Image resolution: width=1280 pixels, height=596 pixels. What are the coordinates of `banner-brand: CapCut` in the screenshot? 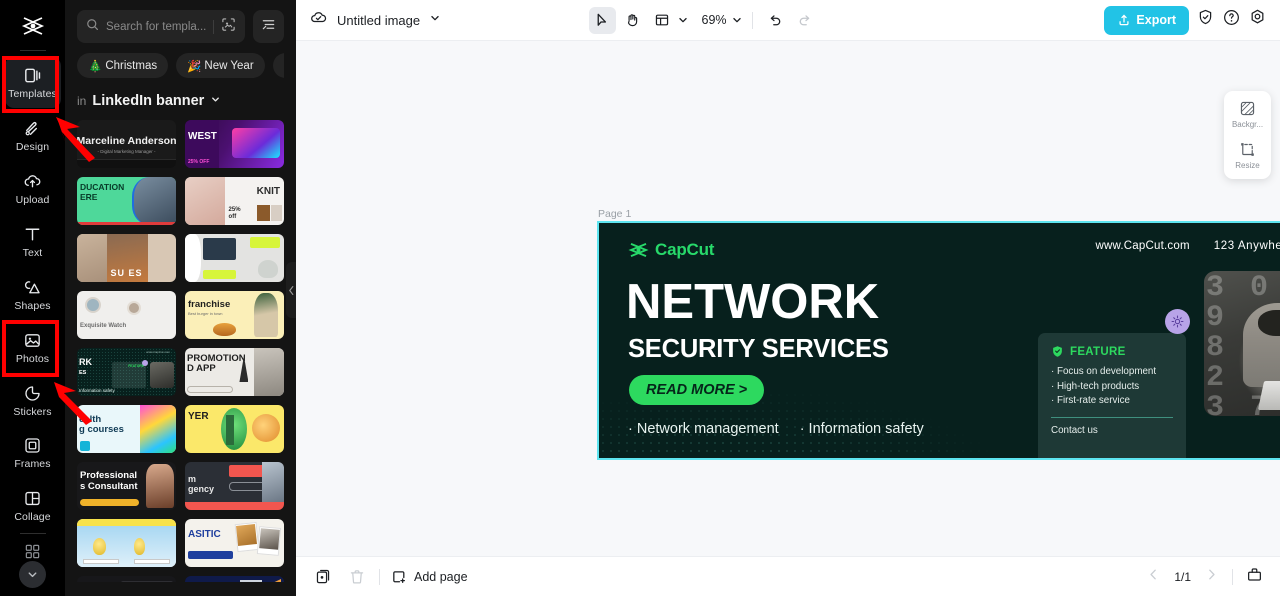 It's located at (671, 250).